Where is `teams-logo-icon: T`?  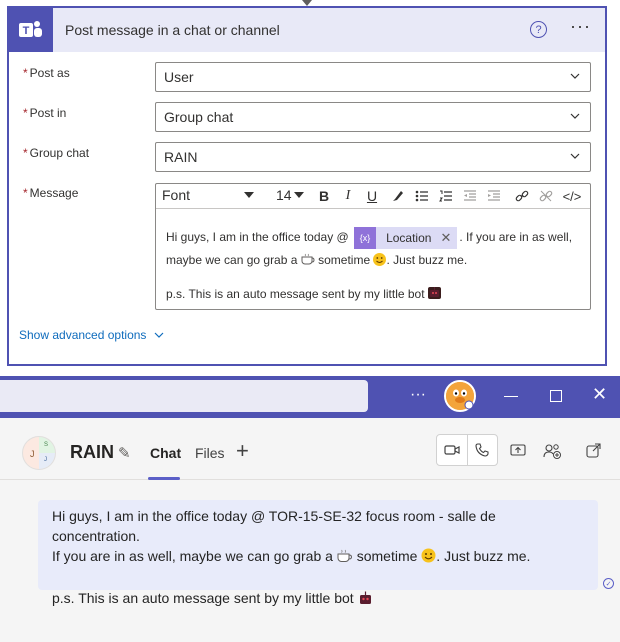
teams-logo-icon: T is located at coordinates (31, 30).